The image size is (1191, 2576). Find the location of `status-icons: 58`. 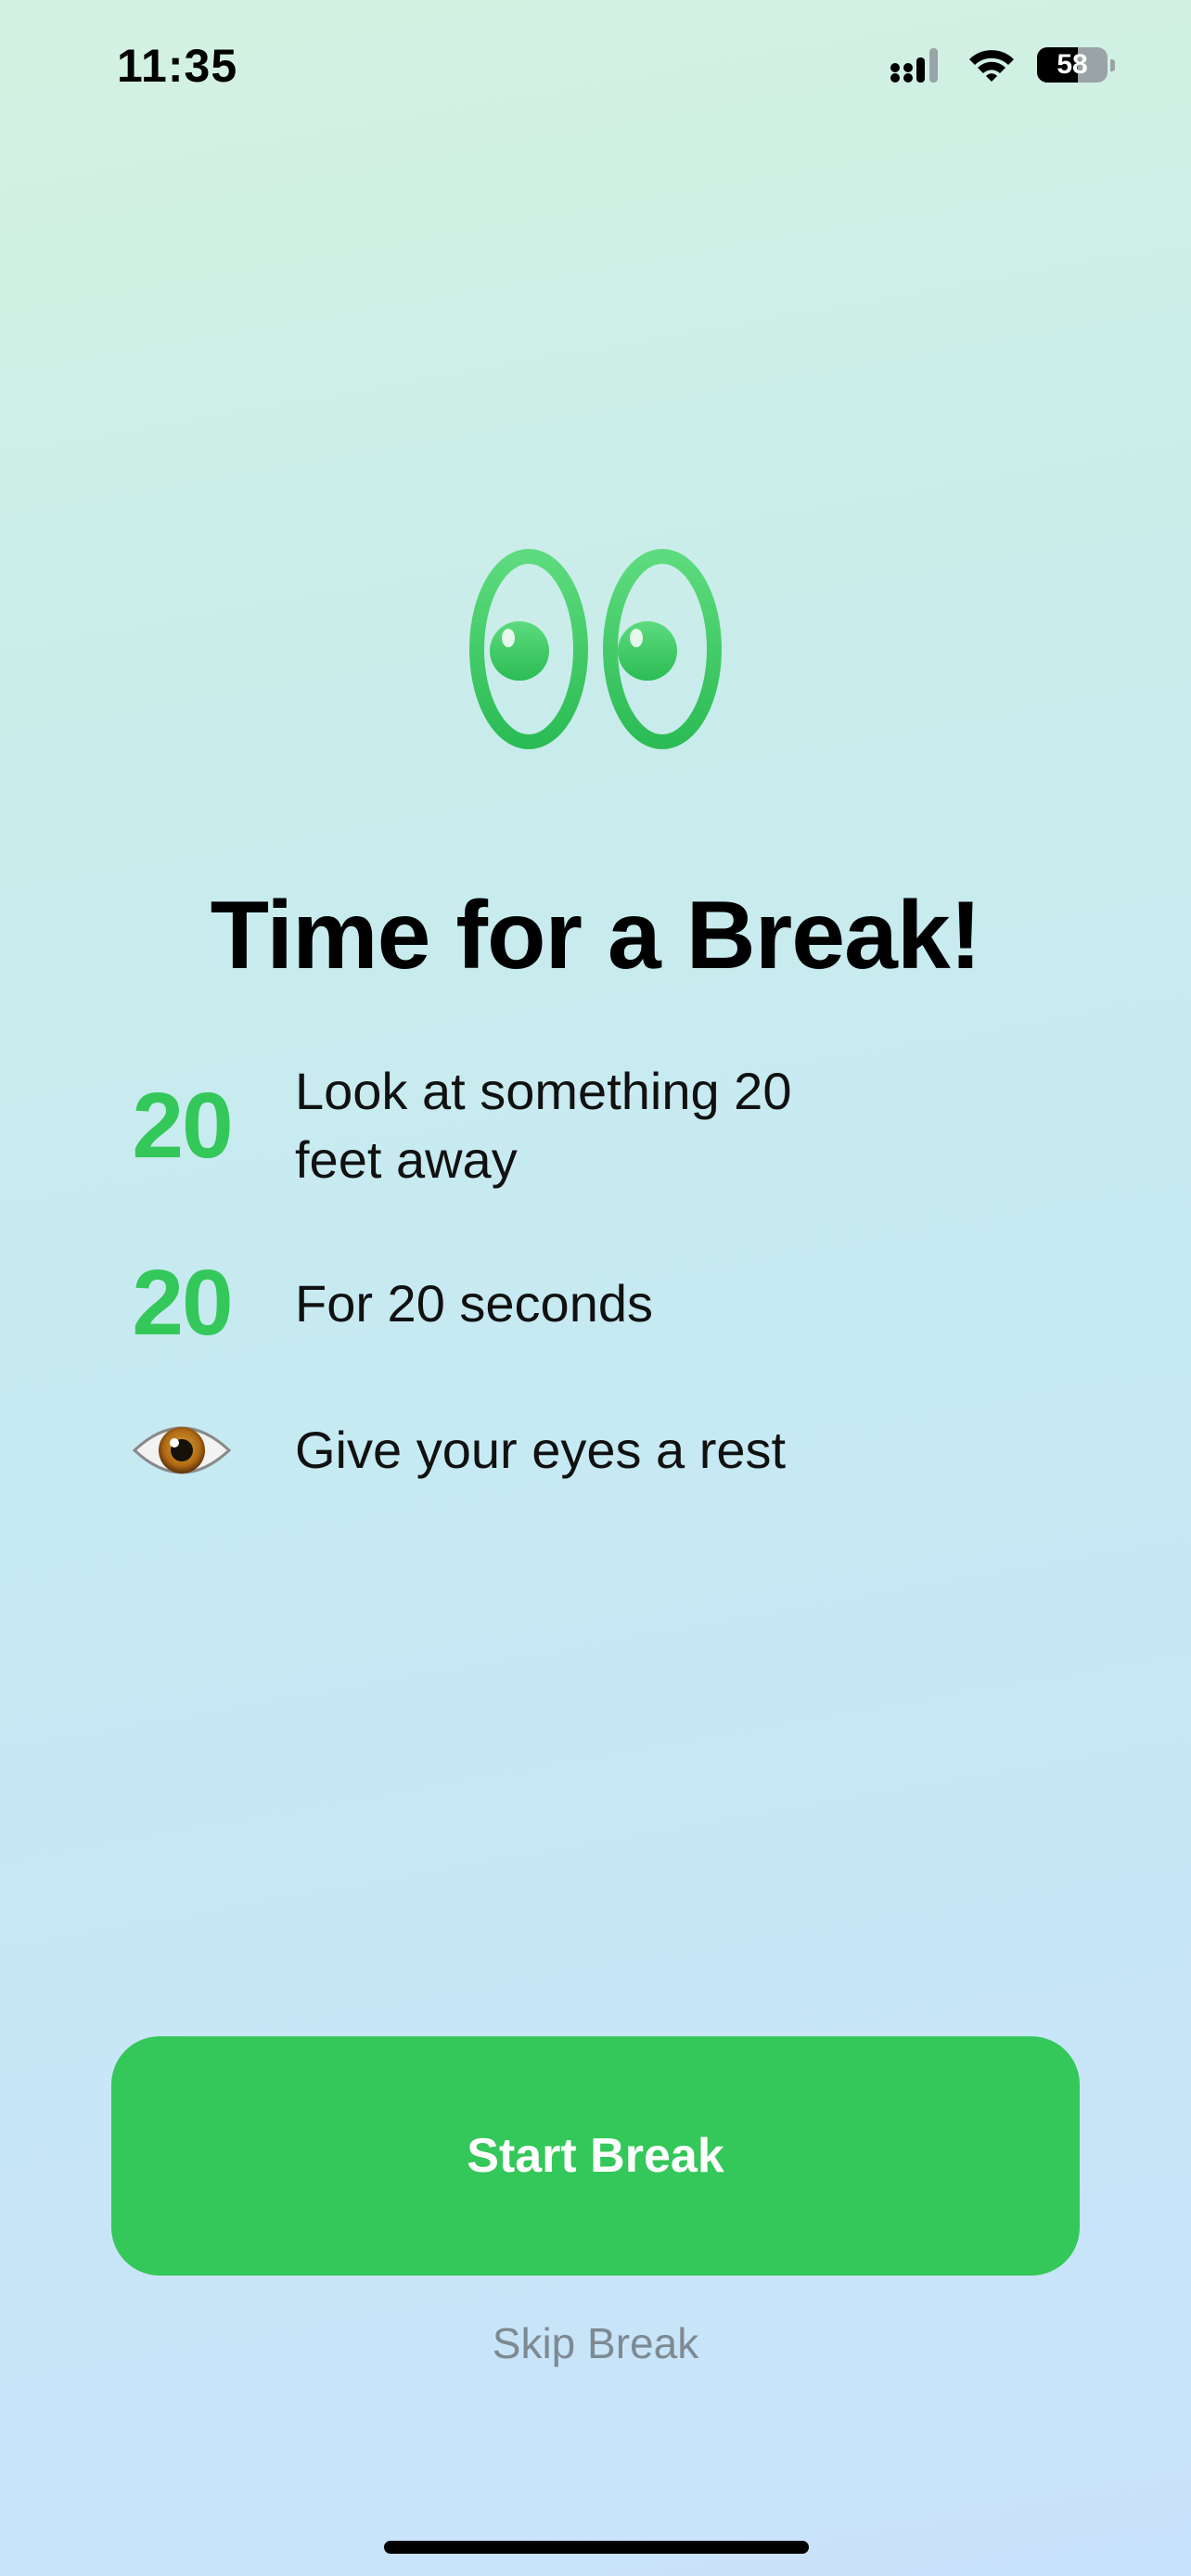

status-icons: 58 is located at coordinates (1003, 64).